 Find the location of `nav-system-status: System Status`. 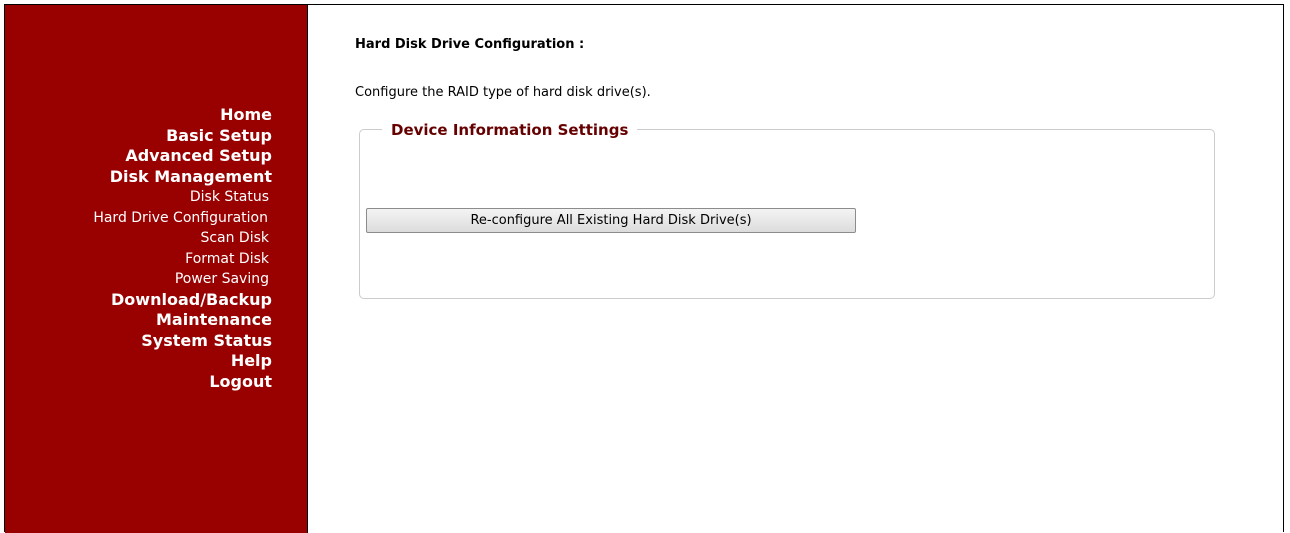

nav-system-status: System Status is located at coordinates (182, 341).